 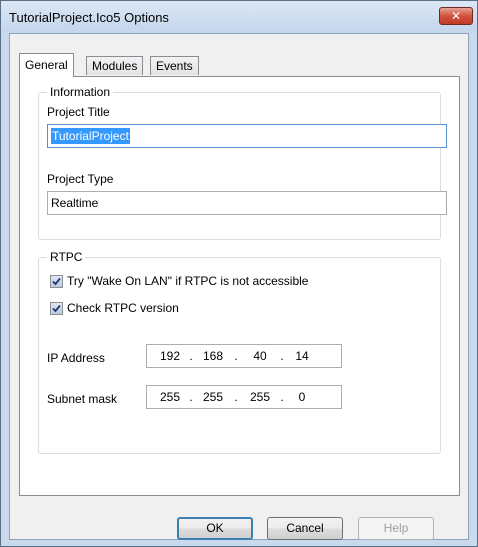 What do you see at coordinates (260, 397) in the screenshot?
I see `subnet-octet-3: 255` at bounding box center [260, 397].